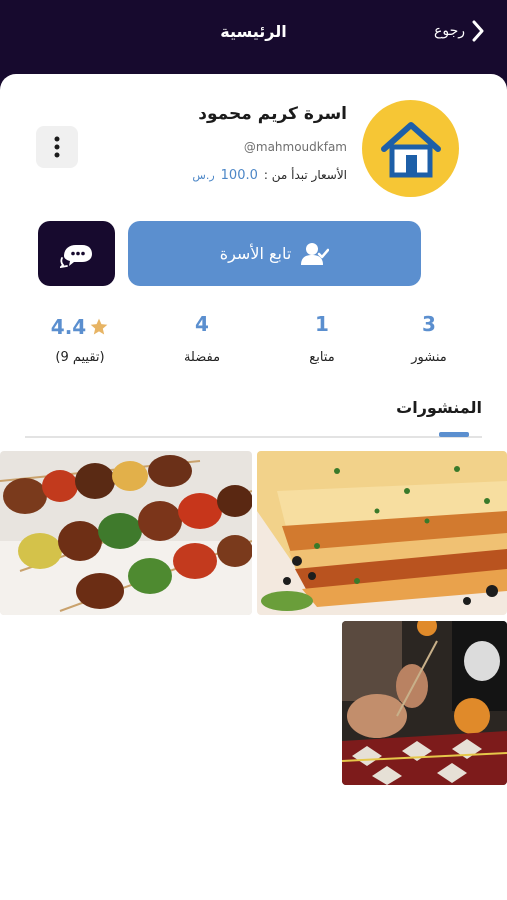 The image size is (507, 900). What do you see at coordinates (454, 434) in the screenshot?
I see `active-tab-indicator` at bounding box center [454, 434].